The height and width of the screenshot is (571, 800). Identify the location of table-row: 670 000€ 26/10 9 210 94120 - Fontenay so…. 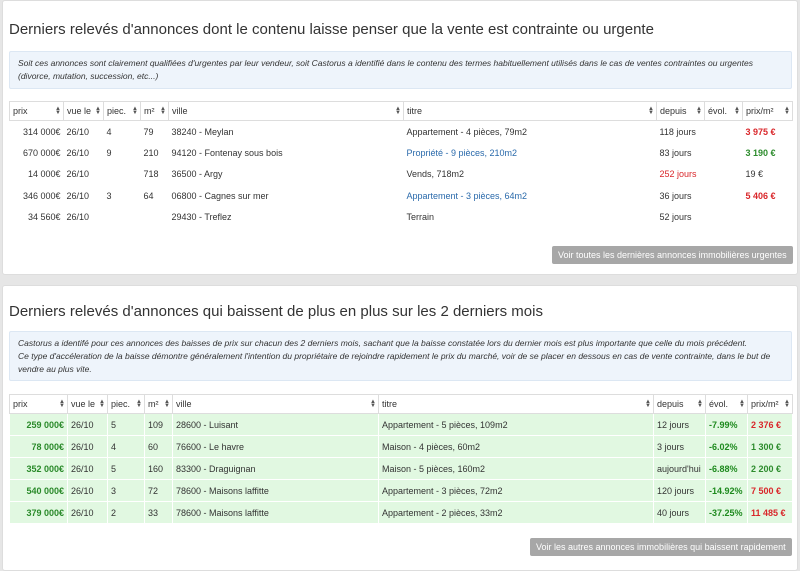
(401, 153).